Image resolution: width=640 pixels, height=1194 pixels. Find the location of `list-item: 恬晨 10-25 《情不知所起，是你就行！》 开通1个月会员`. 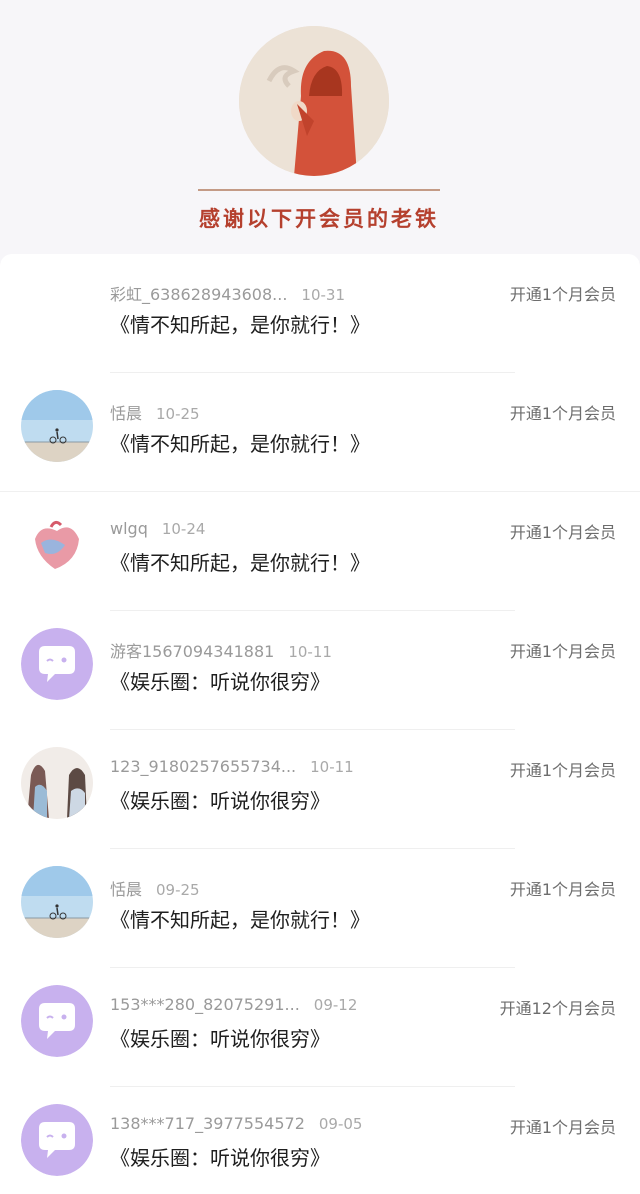

list-item: 恬晨 10-25 《情不知所起，是你就行！》 开通1个月会员 is located at coordinates (320, 432).